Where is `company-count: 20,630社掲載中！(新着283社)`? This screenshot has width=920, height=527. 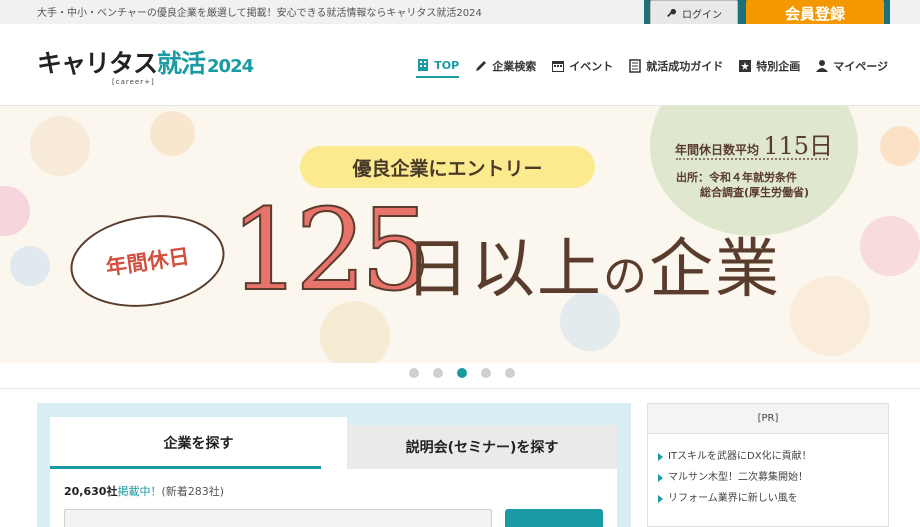
company-count: 20,630社掲載中！(新着283社) is located at coordinates (144, 491).